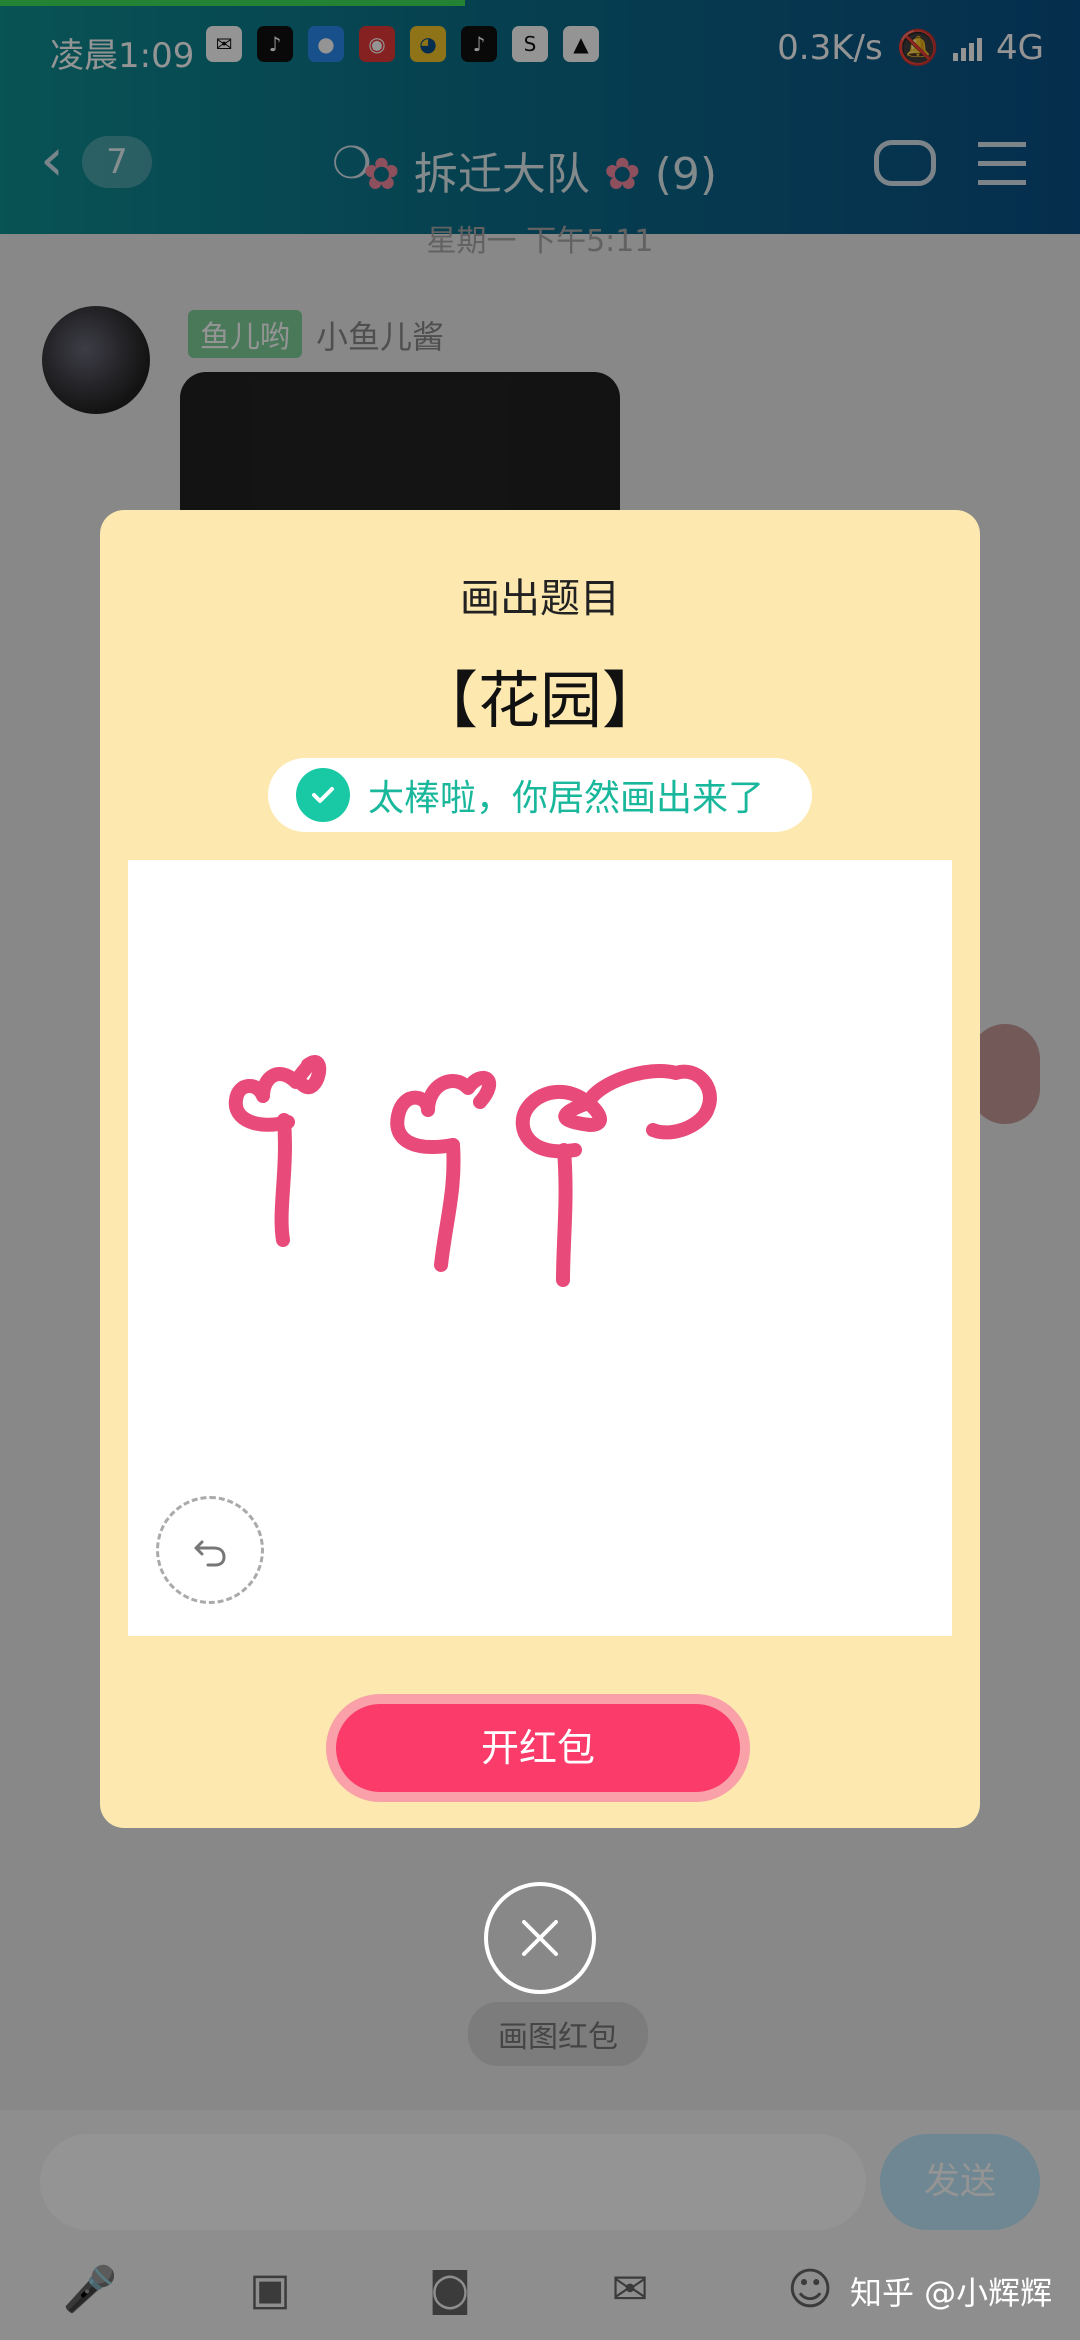  Describe the element at coordinates (540, 1938) in the screenshot. I see `close-icon` at that location.